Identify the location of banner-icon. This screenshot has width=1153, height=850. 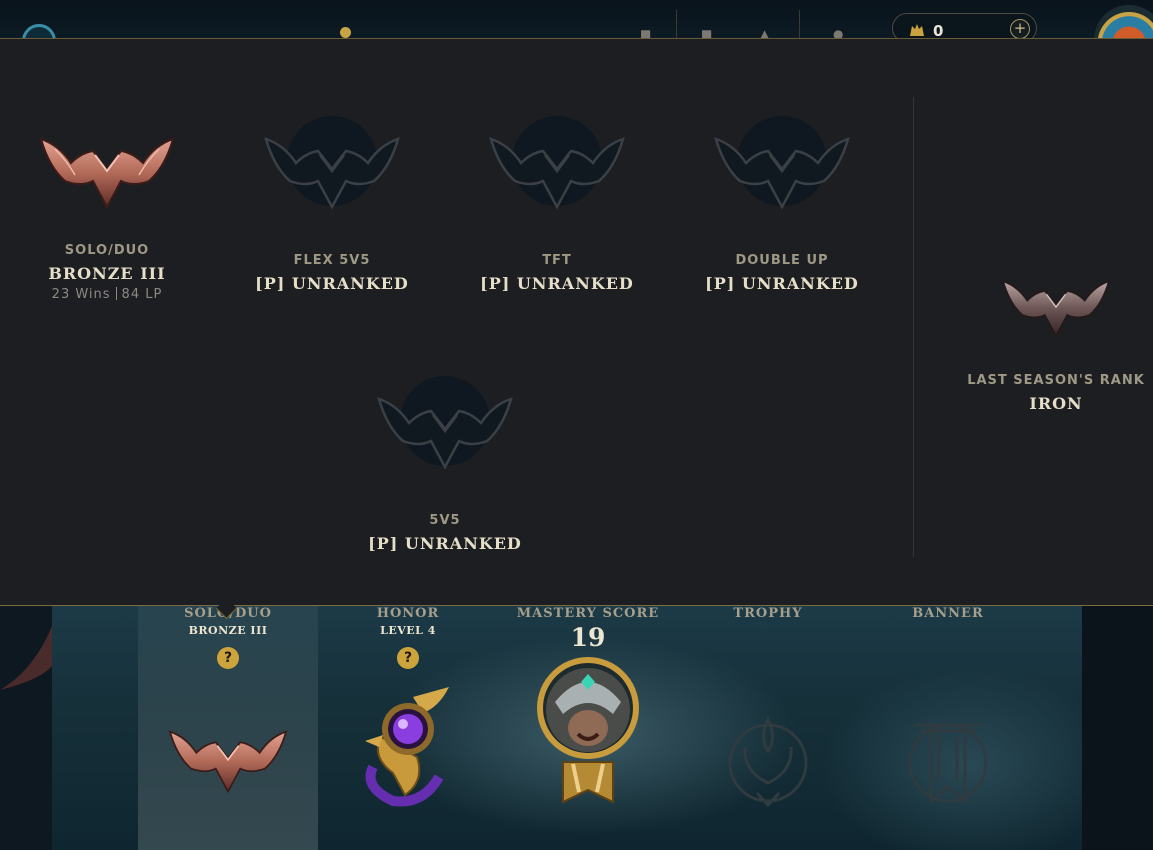
(948, 764).